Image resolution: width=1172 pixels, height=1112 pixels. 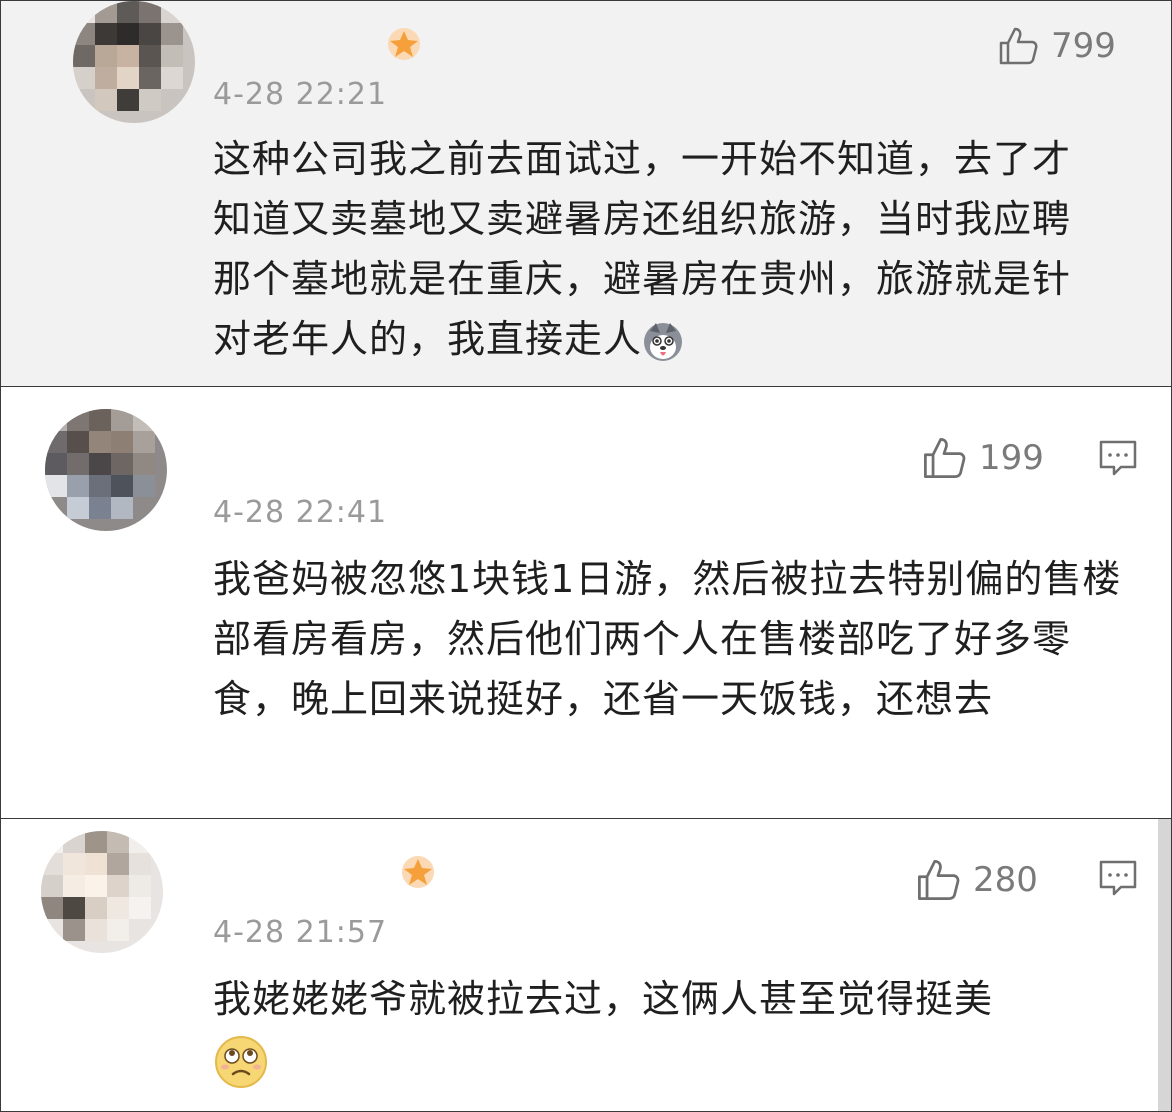 What do you see at coordinates (241, 1061) in the screenshot?
I see `awkward-face-emoji` at bounding box center [241, 1061].